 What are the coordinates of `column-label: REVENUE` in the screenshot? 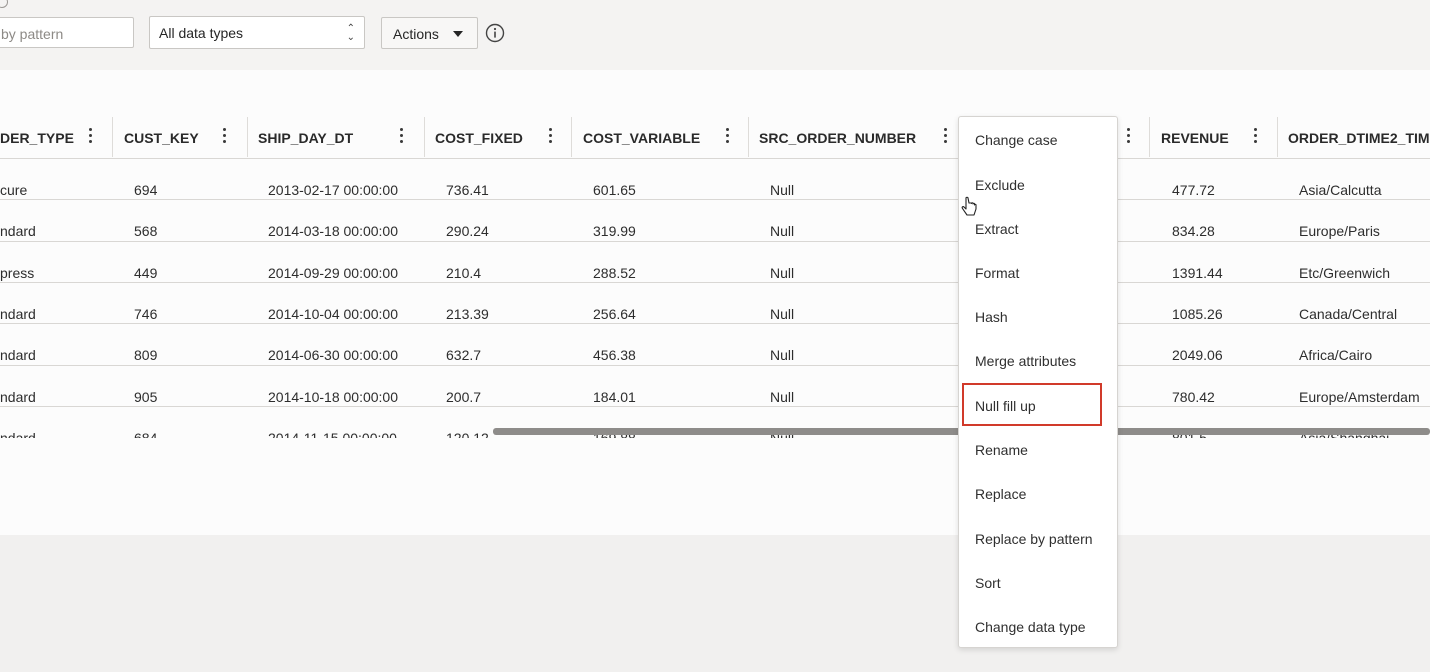 It's located at (1195, 138).